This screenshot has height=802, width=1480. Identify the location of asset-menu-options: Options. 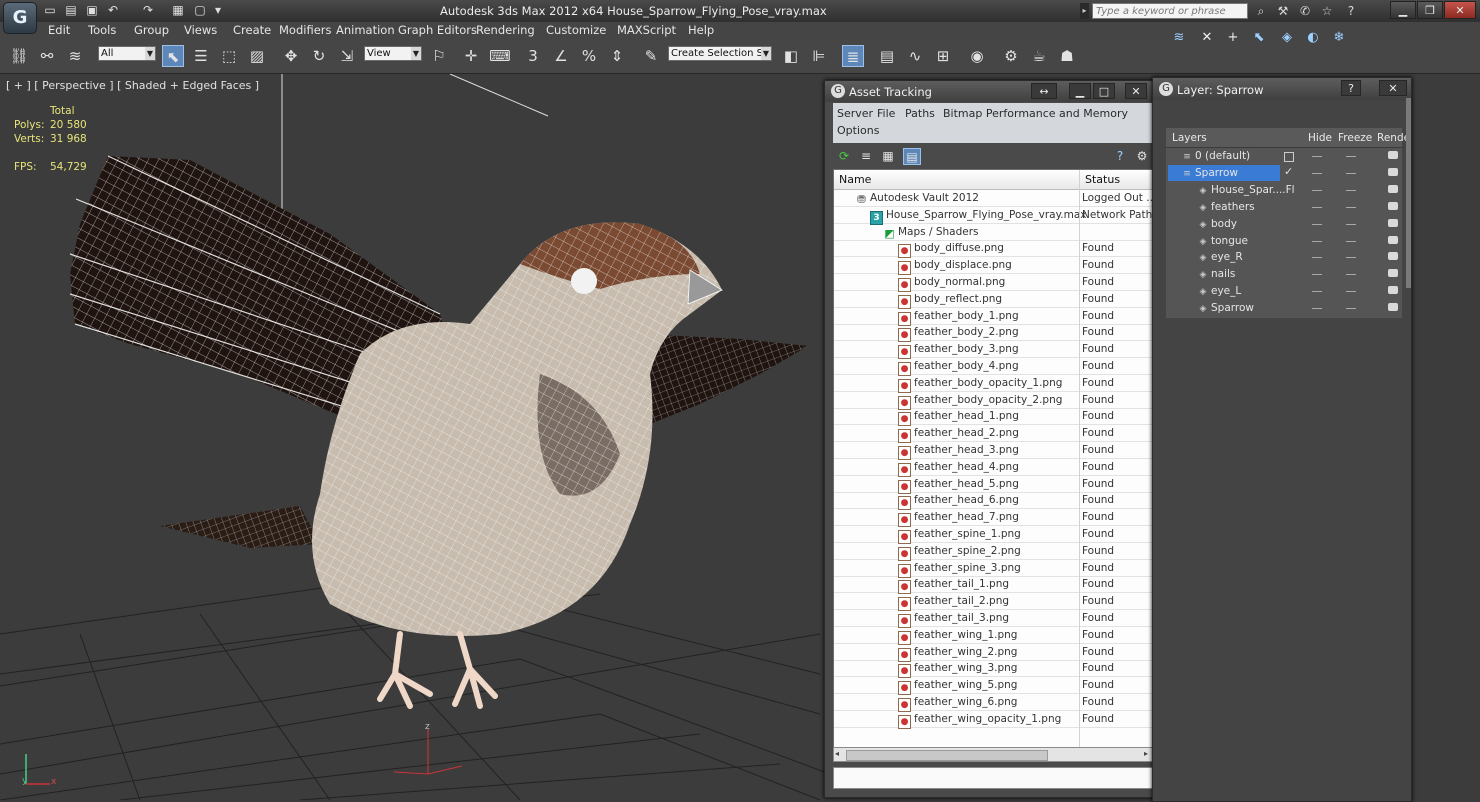
(858, 130).